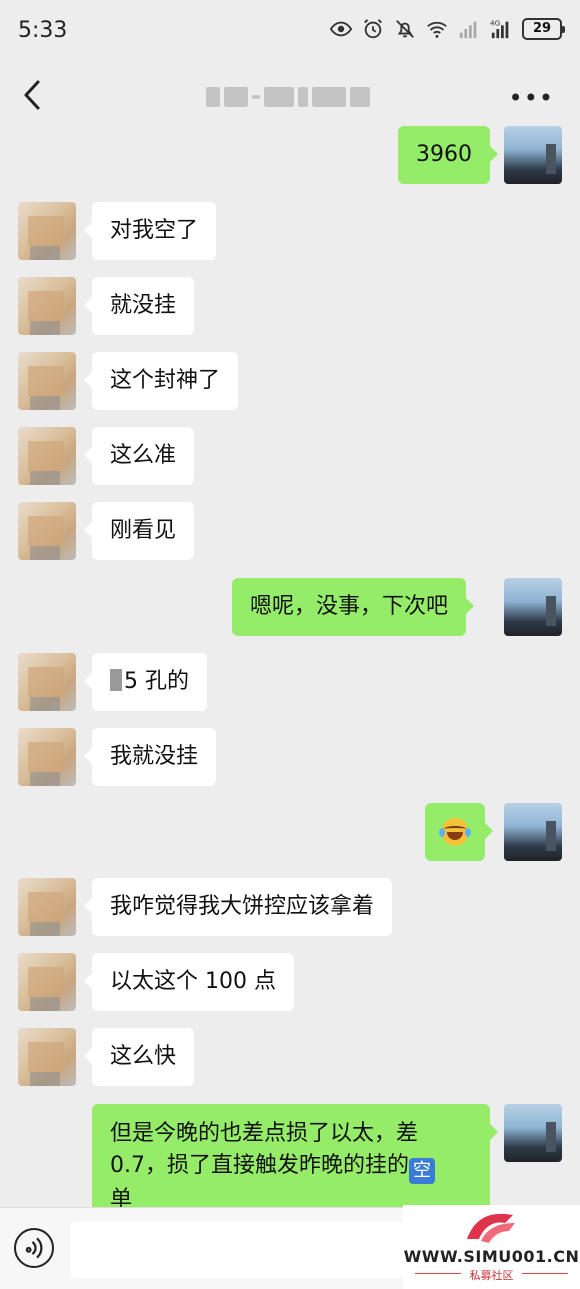 This screenshot has width=580, height=1289. Describe the element at coordinates (143, 305) in the screenshot. I see `message-text: 就没挂` at that location.